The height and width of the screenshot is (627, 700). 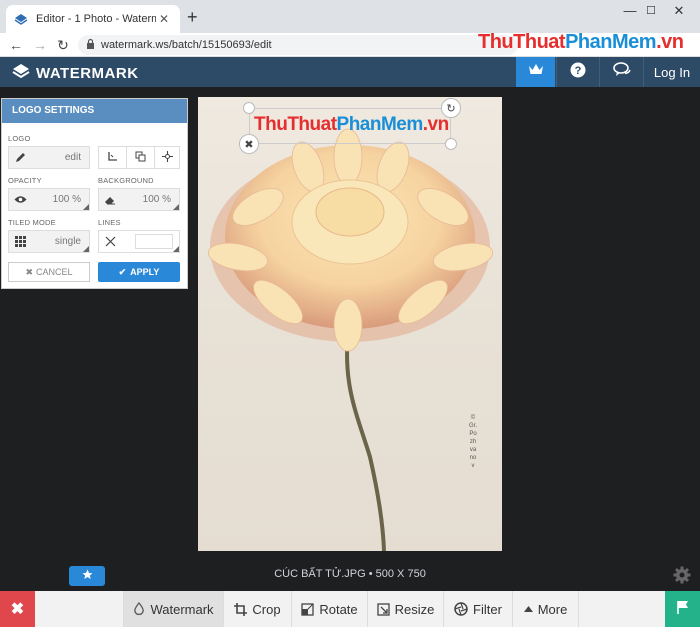 What do you see at coordinates (21, 73) in the screenshot?
I see `logo-icon` at bounding box center [21, 73].